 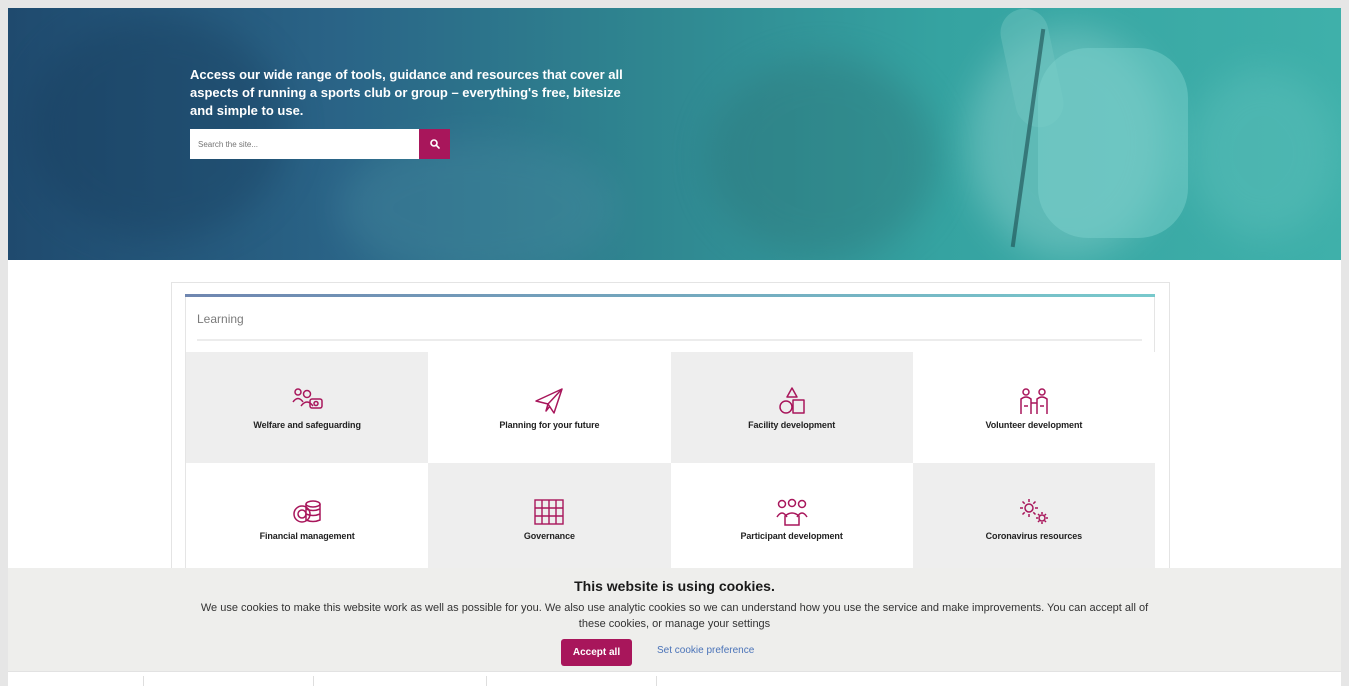 What do you see at coordinates (792, 512) in the screenshot?
I see `participants-icon` at bounding box center [792, 512].